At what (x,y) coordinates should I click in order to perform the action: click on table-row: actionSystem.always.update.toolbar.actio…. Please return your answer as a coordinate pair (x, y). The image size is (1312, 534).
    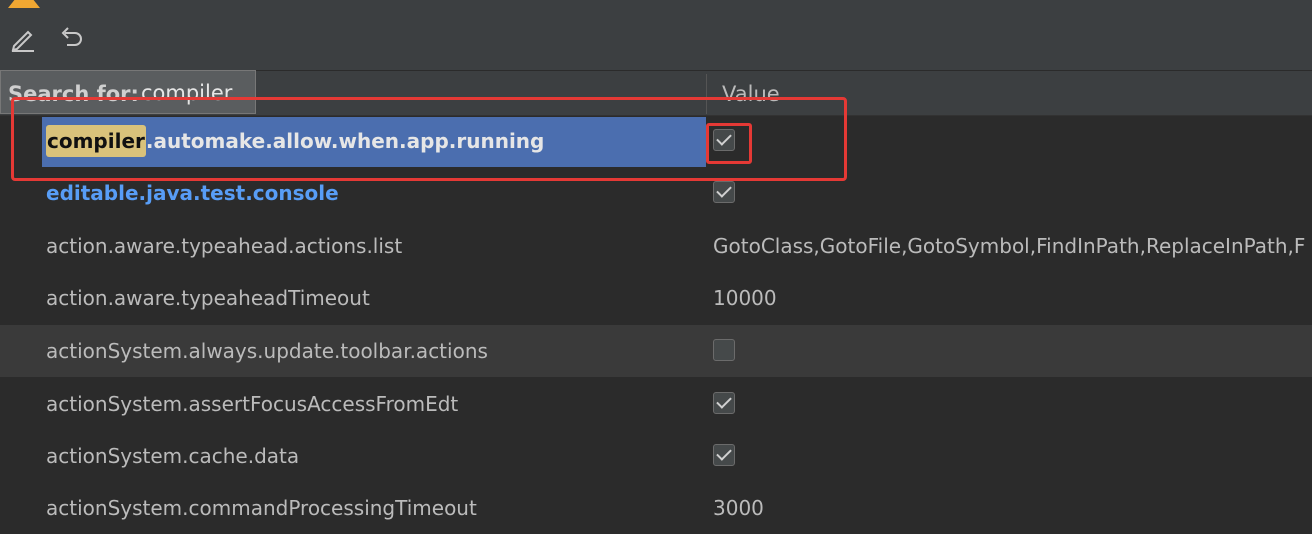
    Looking at the image, I should click on (656, 351).